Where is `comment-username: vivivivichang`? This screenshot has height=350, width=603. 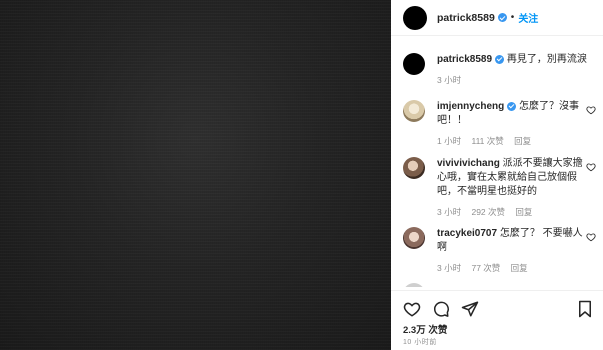
comment-username: vivivivichang is located at coordinates (468, 163).